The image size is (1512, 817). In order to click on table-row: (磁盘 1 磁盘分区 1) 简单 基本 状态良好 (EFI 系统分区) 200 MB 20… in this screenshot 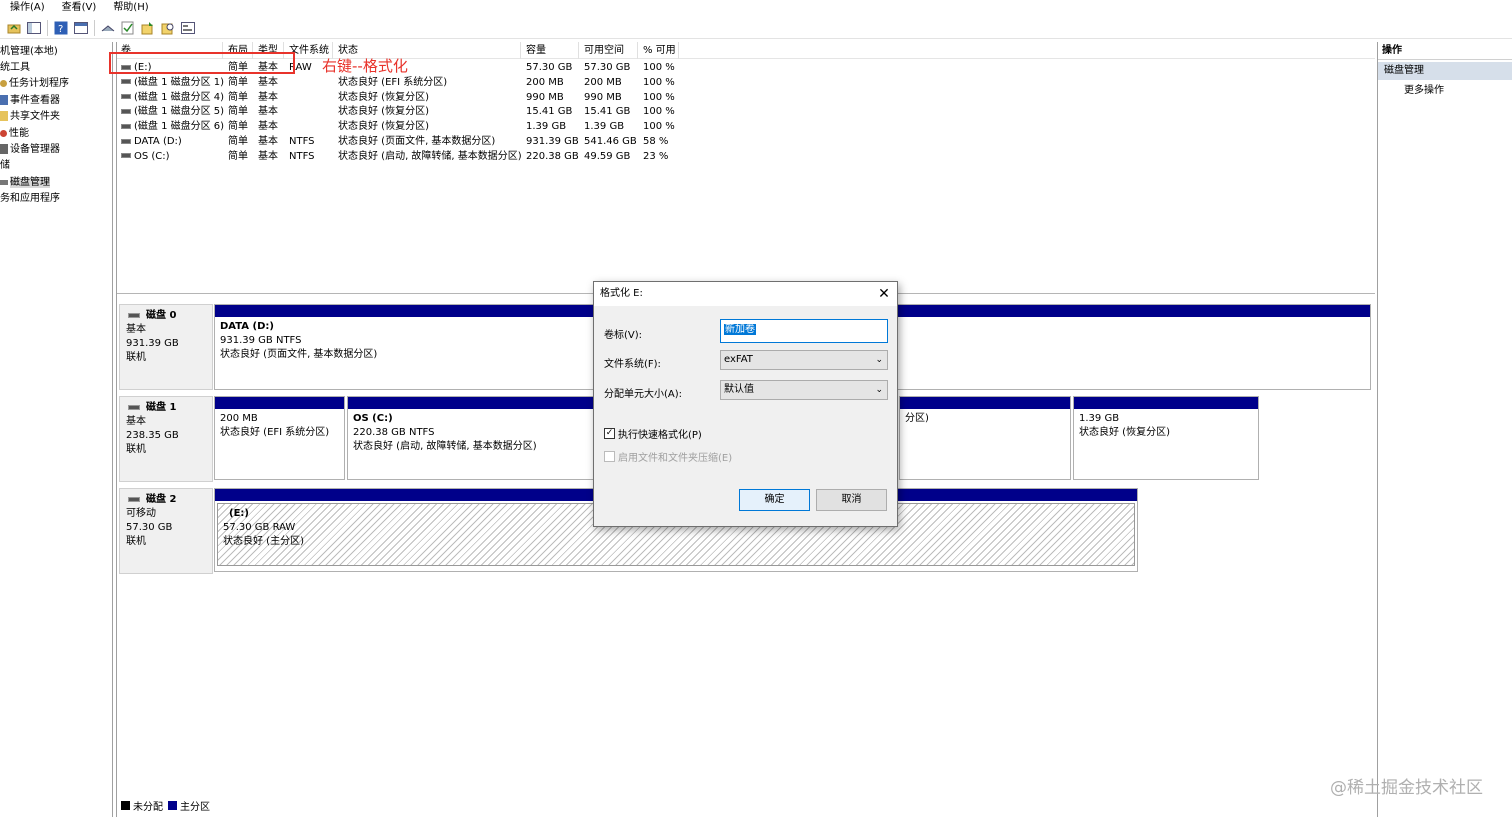, I will do `click(746, 82)`.